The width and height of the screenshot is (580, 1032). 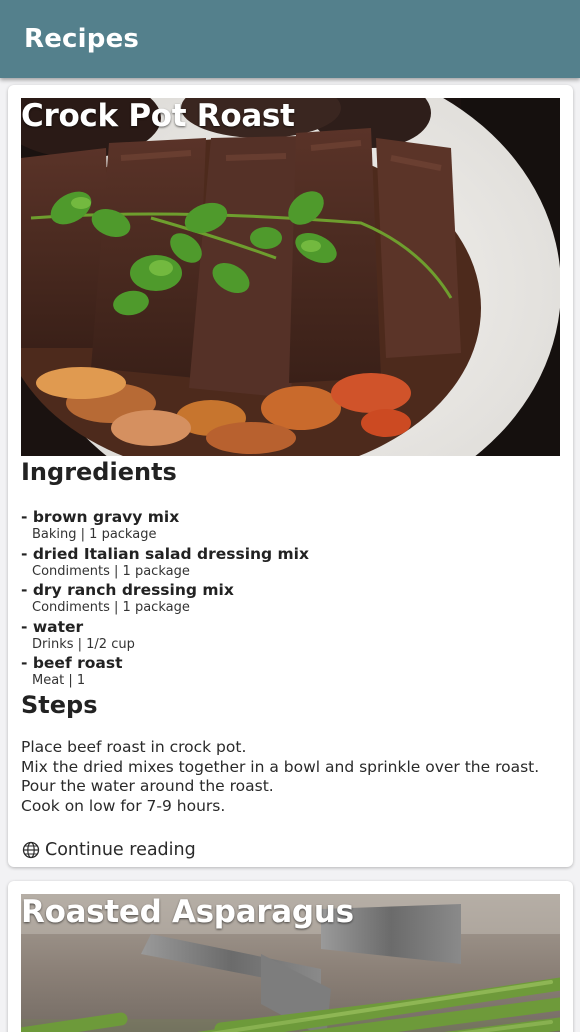 I want to click on recipe-title: Roasted Asparagus, so click(x=187, y=912).